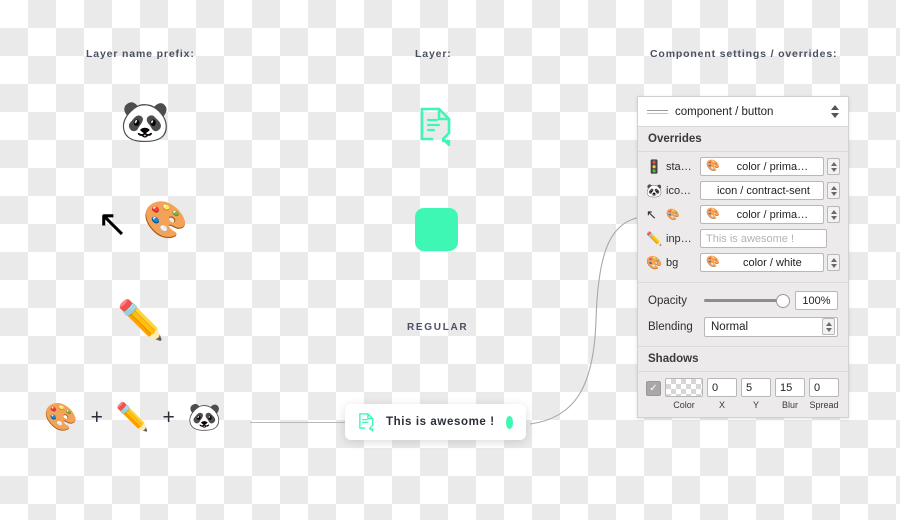 This screenshot has width=900, height=520. What do you see at coordinates (667, 300) in the screenshot?
I see `opacity-label: Opacity` at bounding box center [667, 300].